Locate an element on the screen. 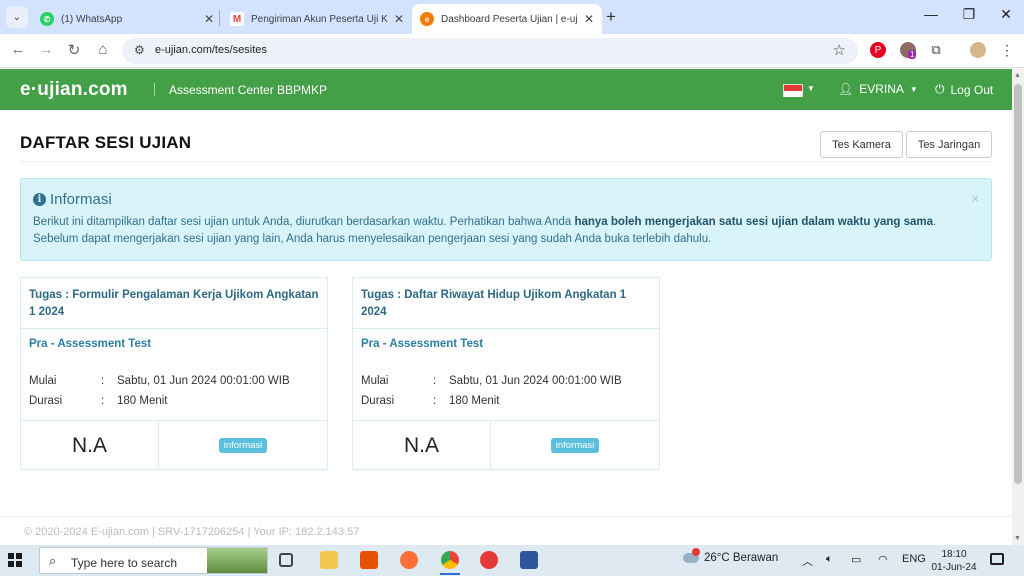 The image size is (1024, 576). footer-divider is located at coordinates (506, 516).